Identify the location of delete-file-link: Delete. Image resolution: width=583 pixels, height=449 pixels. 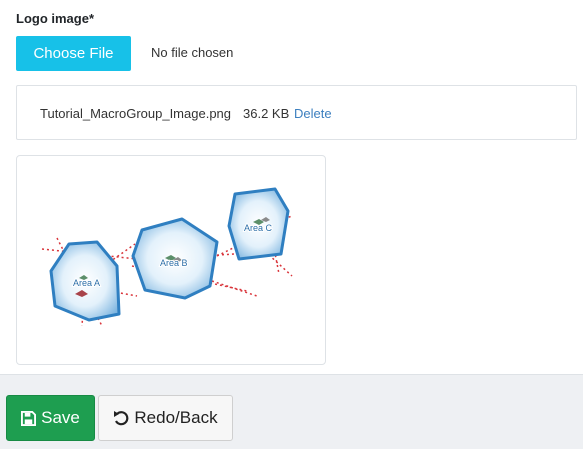
(313, 113).